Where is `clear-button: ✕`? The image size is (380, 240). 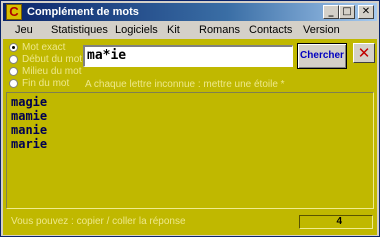
clear-button: ✕ is located at coordinates (364, 53).